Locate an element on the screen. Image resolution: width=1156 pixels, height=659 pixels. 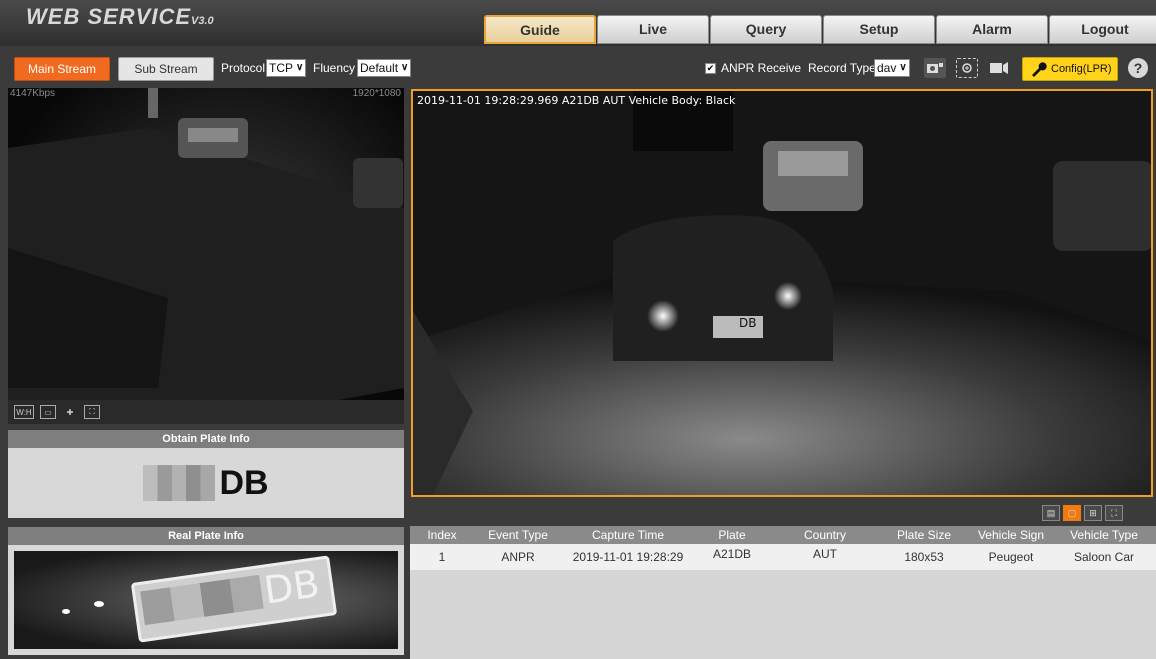
cell-plate: A21DB is located at coordinates (732, 554).